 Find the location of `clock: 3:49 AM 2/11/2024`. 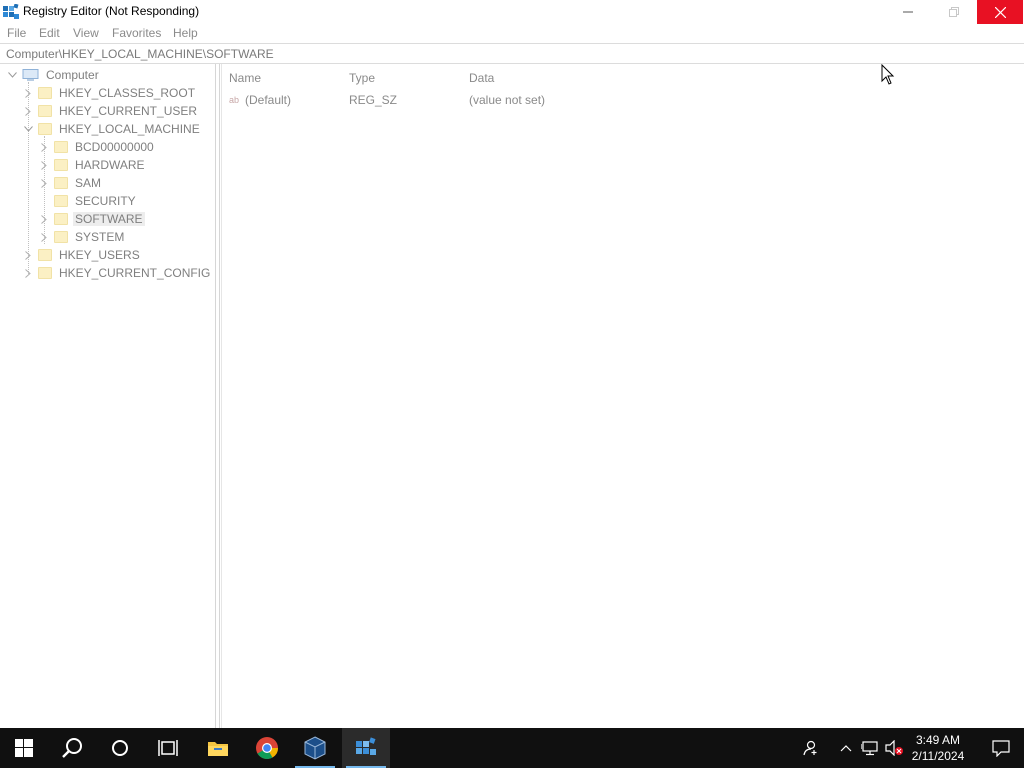

clock: 3:49 AM 2/11/2024 is located at coordinates (938, 748).